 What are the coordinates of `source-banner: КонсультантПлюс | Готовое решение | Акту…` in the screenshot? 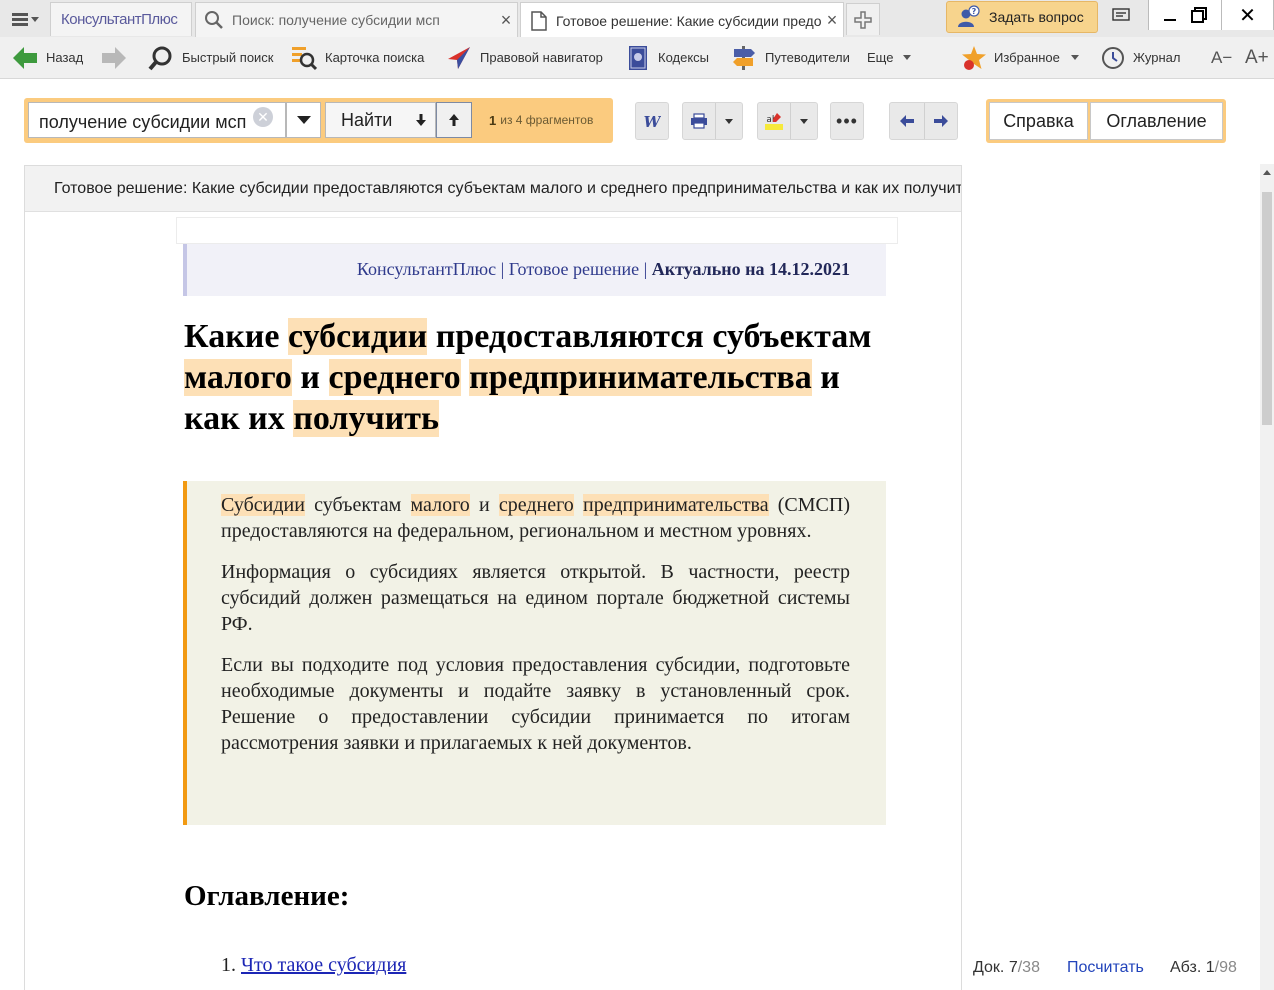 It's located at (534, 270).